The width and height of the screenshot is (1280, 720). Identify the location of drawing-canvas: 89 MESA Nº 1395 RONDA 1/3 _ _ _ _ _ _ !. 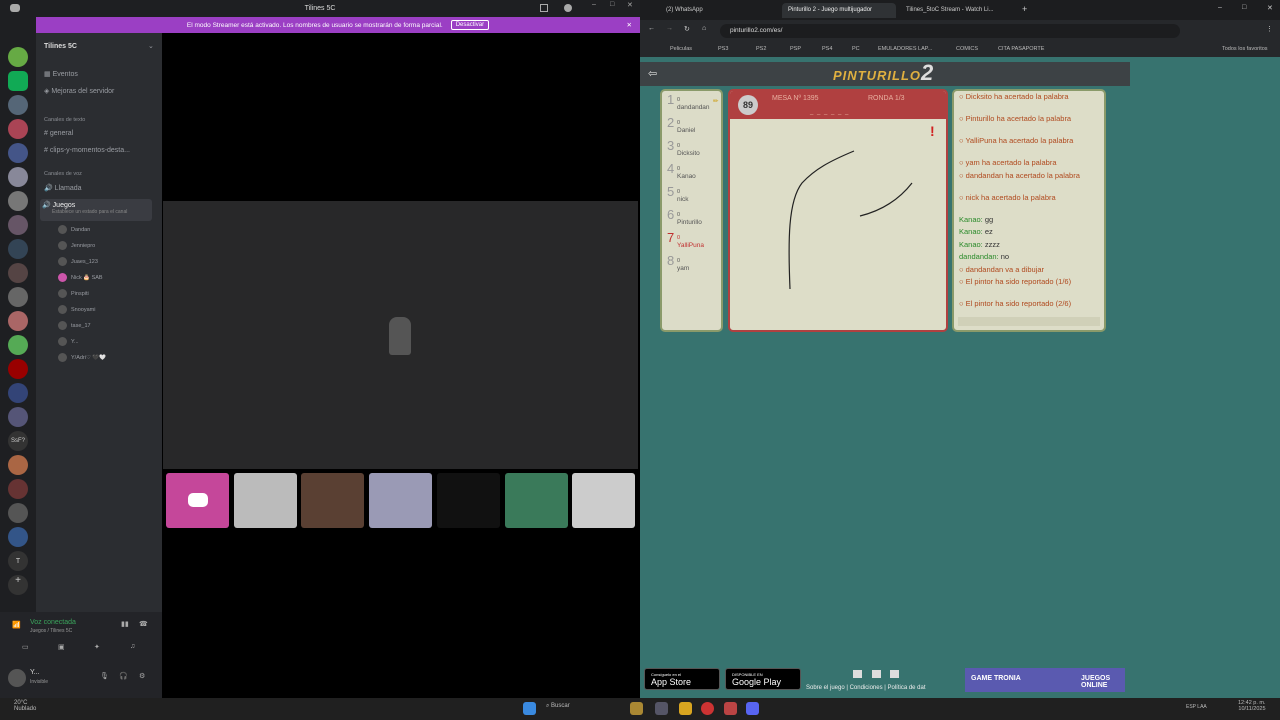
(838, 210).